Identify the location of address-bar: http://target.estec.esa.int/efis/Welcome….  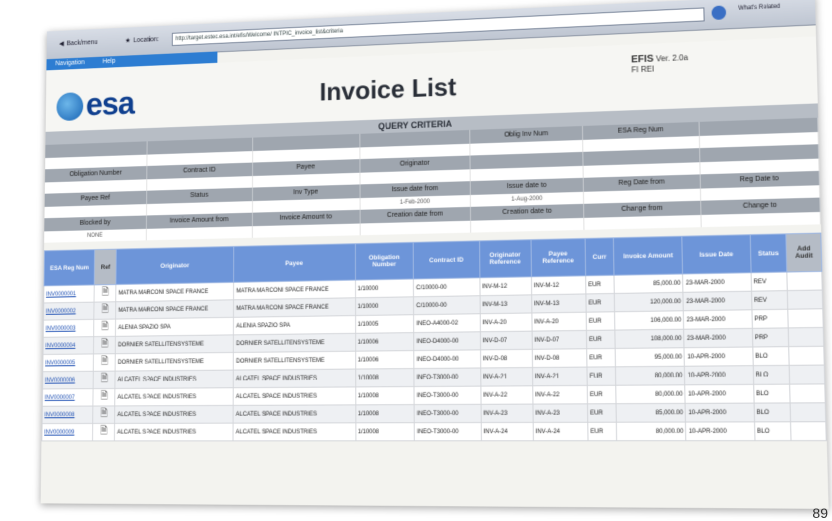
(438, 26).